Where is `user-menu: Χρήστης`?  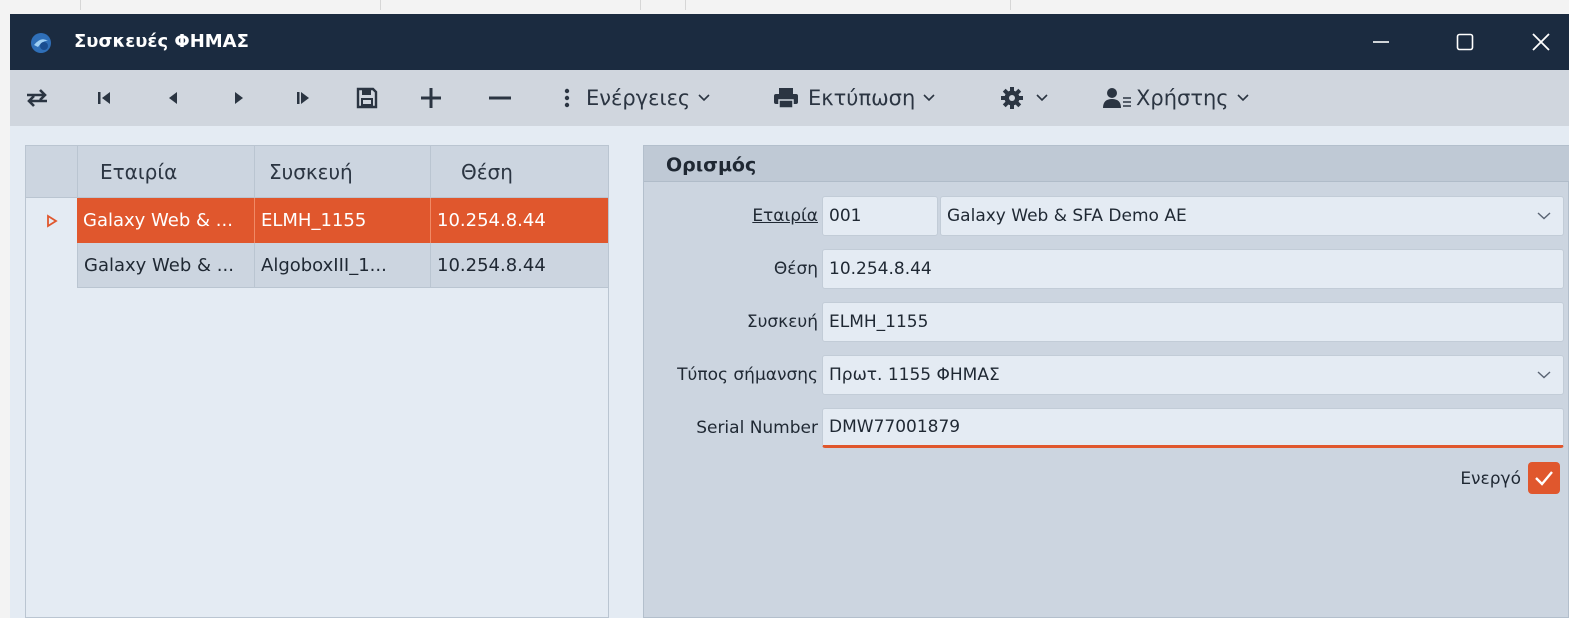 user-menu: Χρήστης is located at coordinates (1175, 98).